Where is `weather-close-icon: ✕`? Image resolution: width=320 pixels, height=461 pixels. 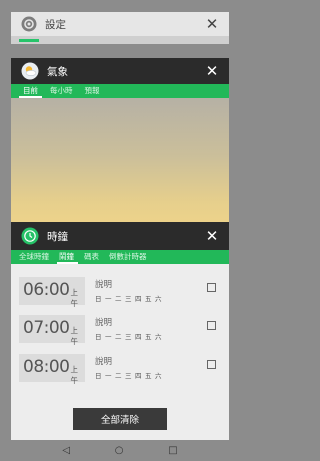 weather-close-icon: ✕ is located at coordinates (212, 71).